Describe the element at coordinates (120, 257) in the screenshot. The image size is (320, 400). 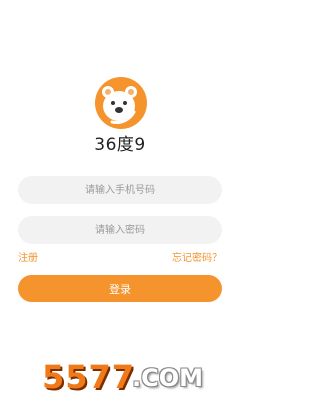
I see `auth-links: 注册 忘记密码？` at that location.